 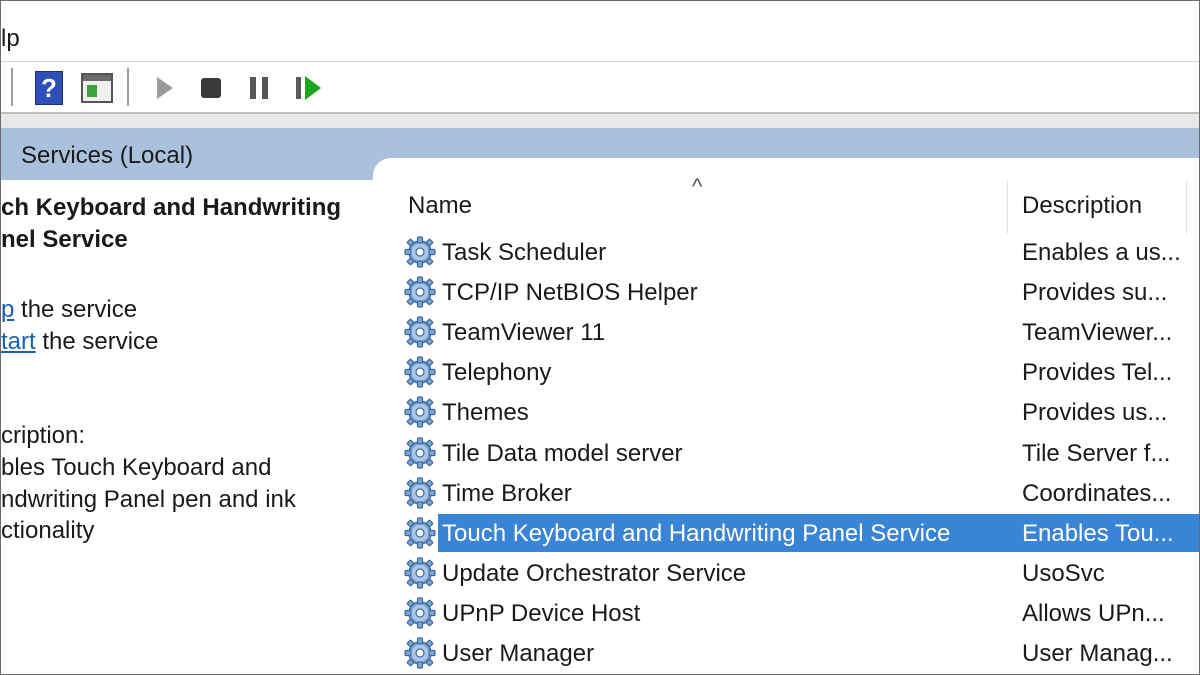 What do you see at coordinates (485, 413) in the screenshot?
I see `service-name: Themes` at bounding box center [485, 413].